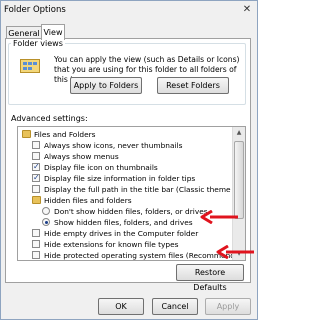 The width and height of the screenshot is (320, 320). What do you see at coordinates (121, 306) in the screenshot?
I see `ok-button: OK` at bounding box center [121, 306].